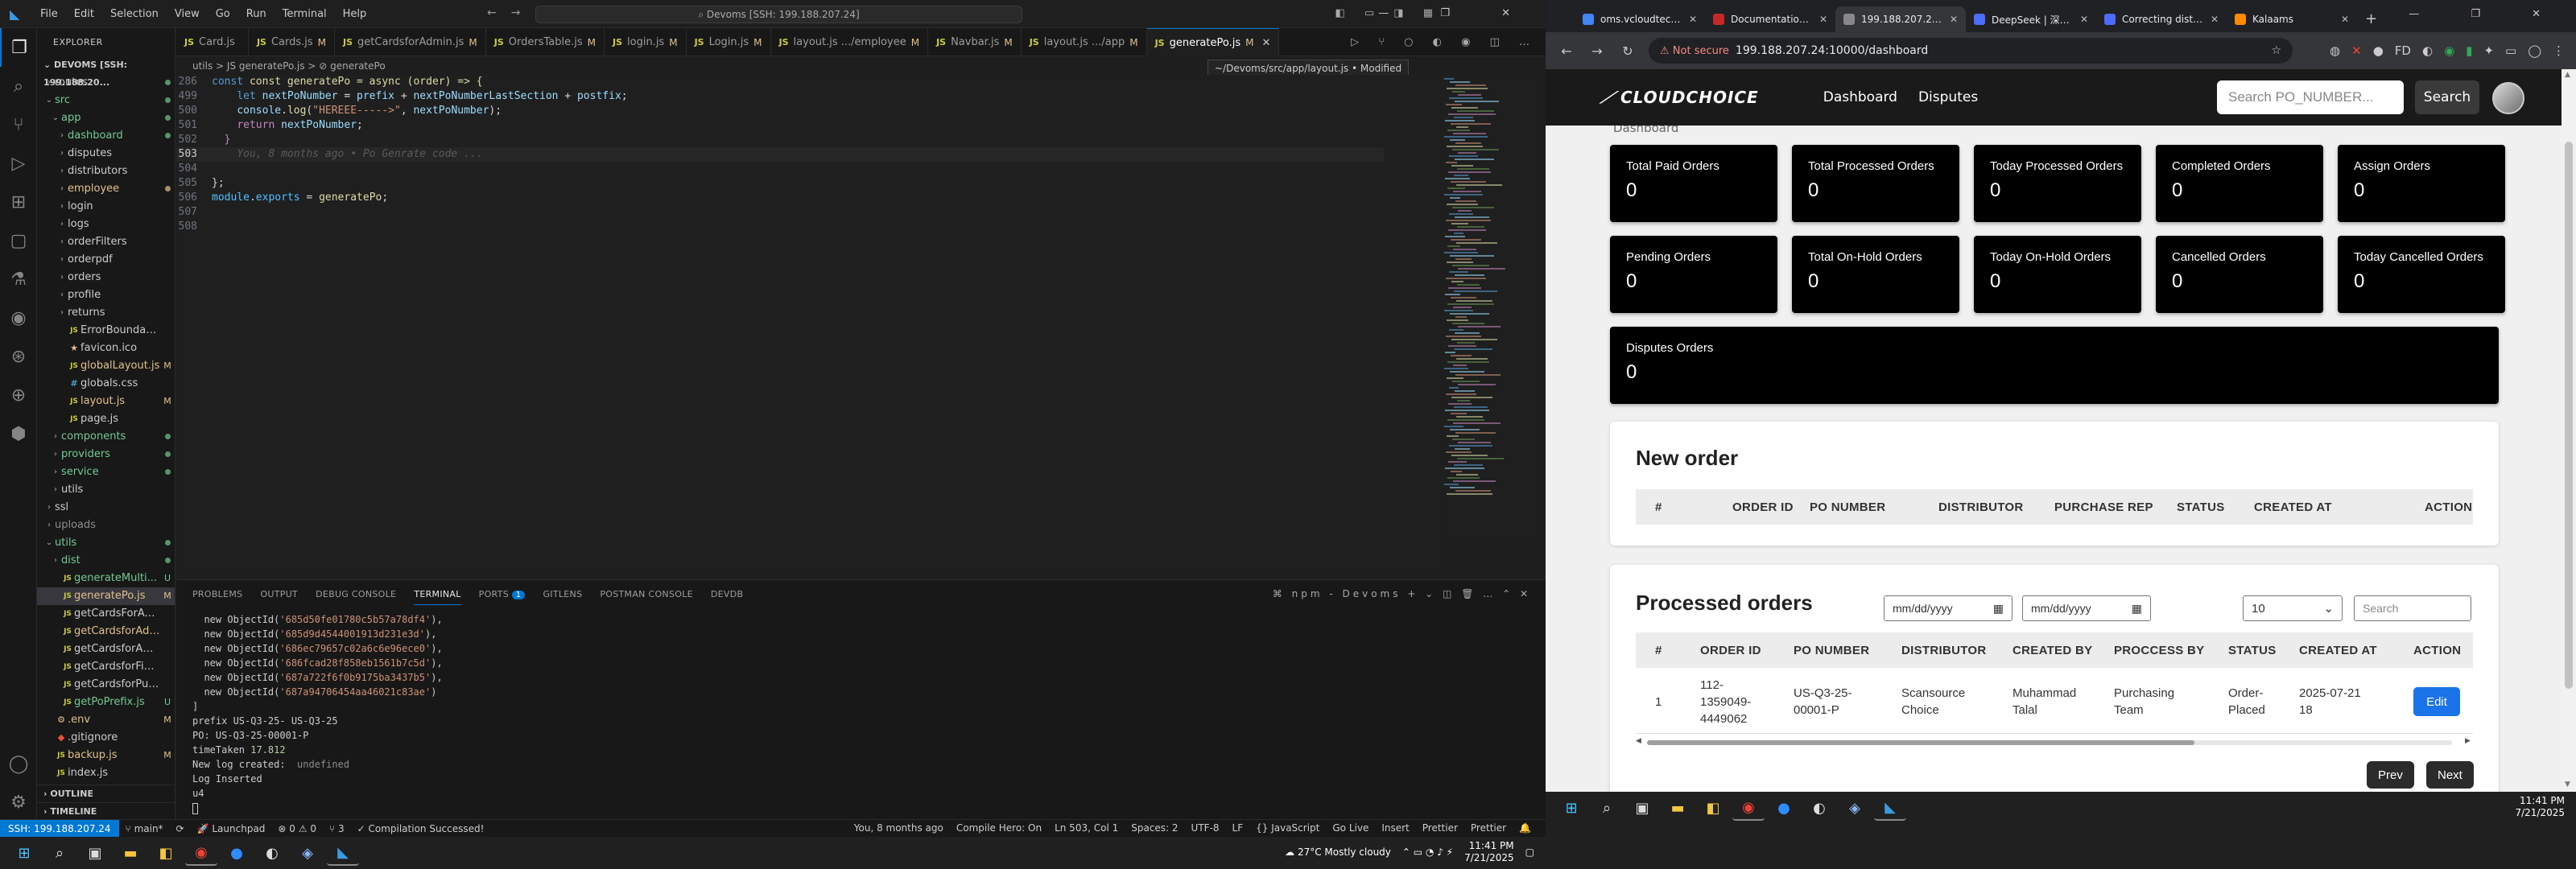 This screenshot has width=2576, height=869. I want to click on stat-card: Today Cancelled Orders 0, so click(2421, 274).